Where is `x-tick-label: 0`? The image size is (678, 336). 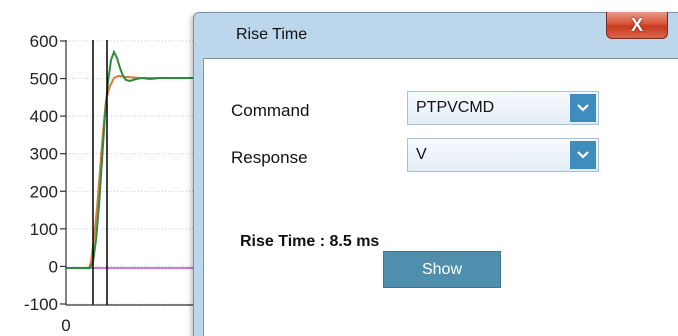
x-tick-label: 0 is located at coordinates (65, 325).